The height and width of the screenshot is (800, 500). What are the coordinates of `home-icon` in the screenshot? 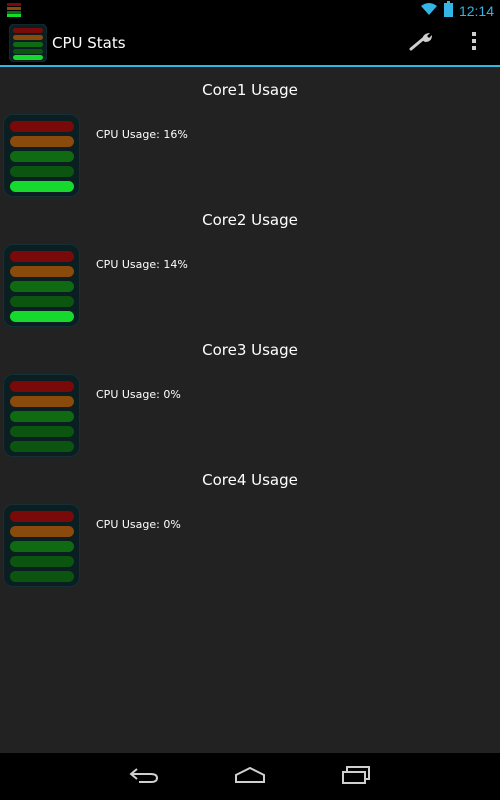 It's located at (250, 776).